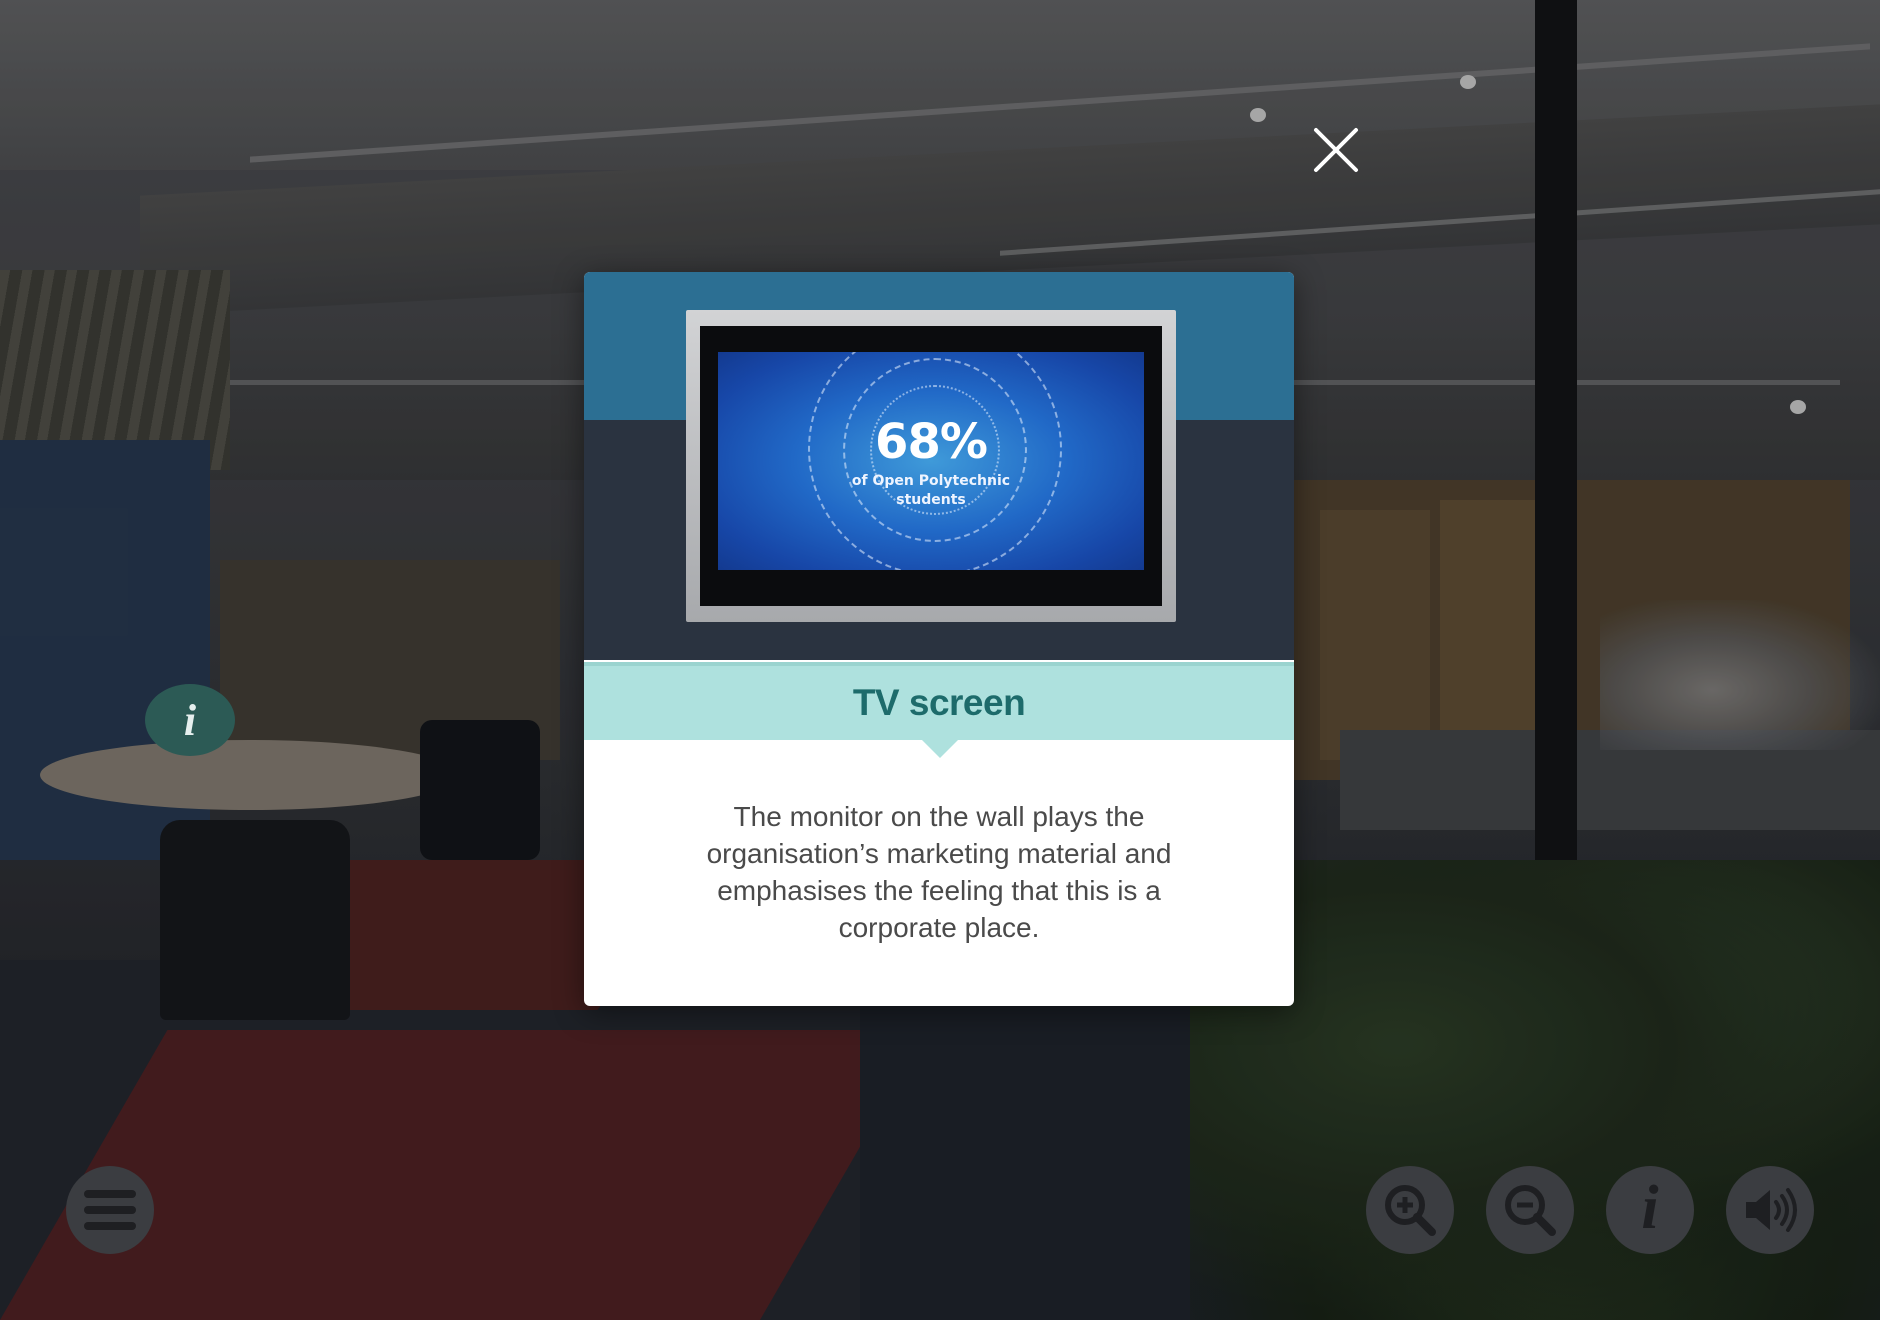  I want to click on close-icon, so click(1336, 150).